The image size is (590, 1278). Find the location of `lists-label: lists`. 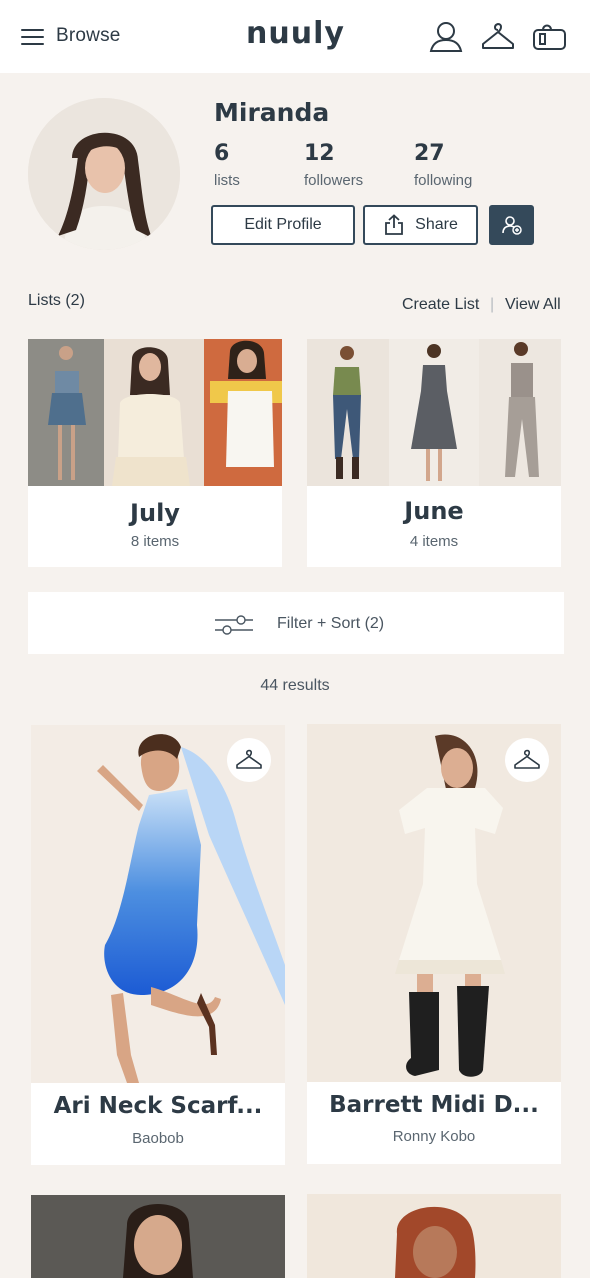

lists-label: lists is located at coordinates (227, 180).